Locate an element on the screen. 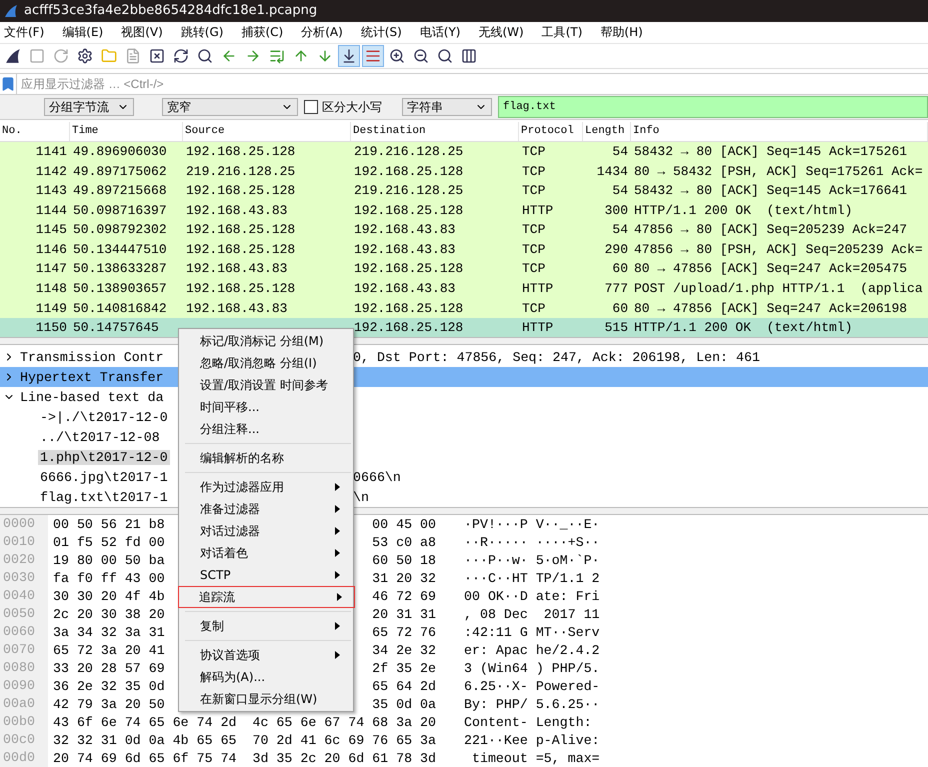 Image resolution: width=928 pixels, height=767 pixels. hex-bytes: 2c 20 30 38 20 is located at coordinates (109, 614).